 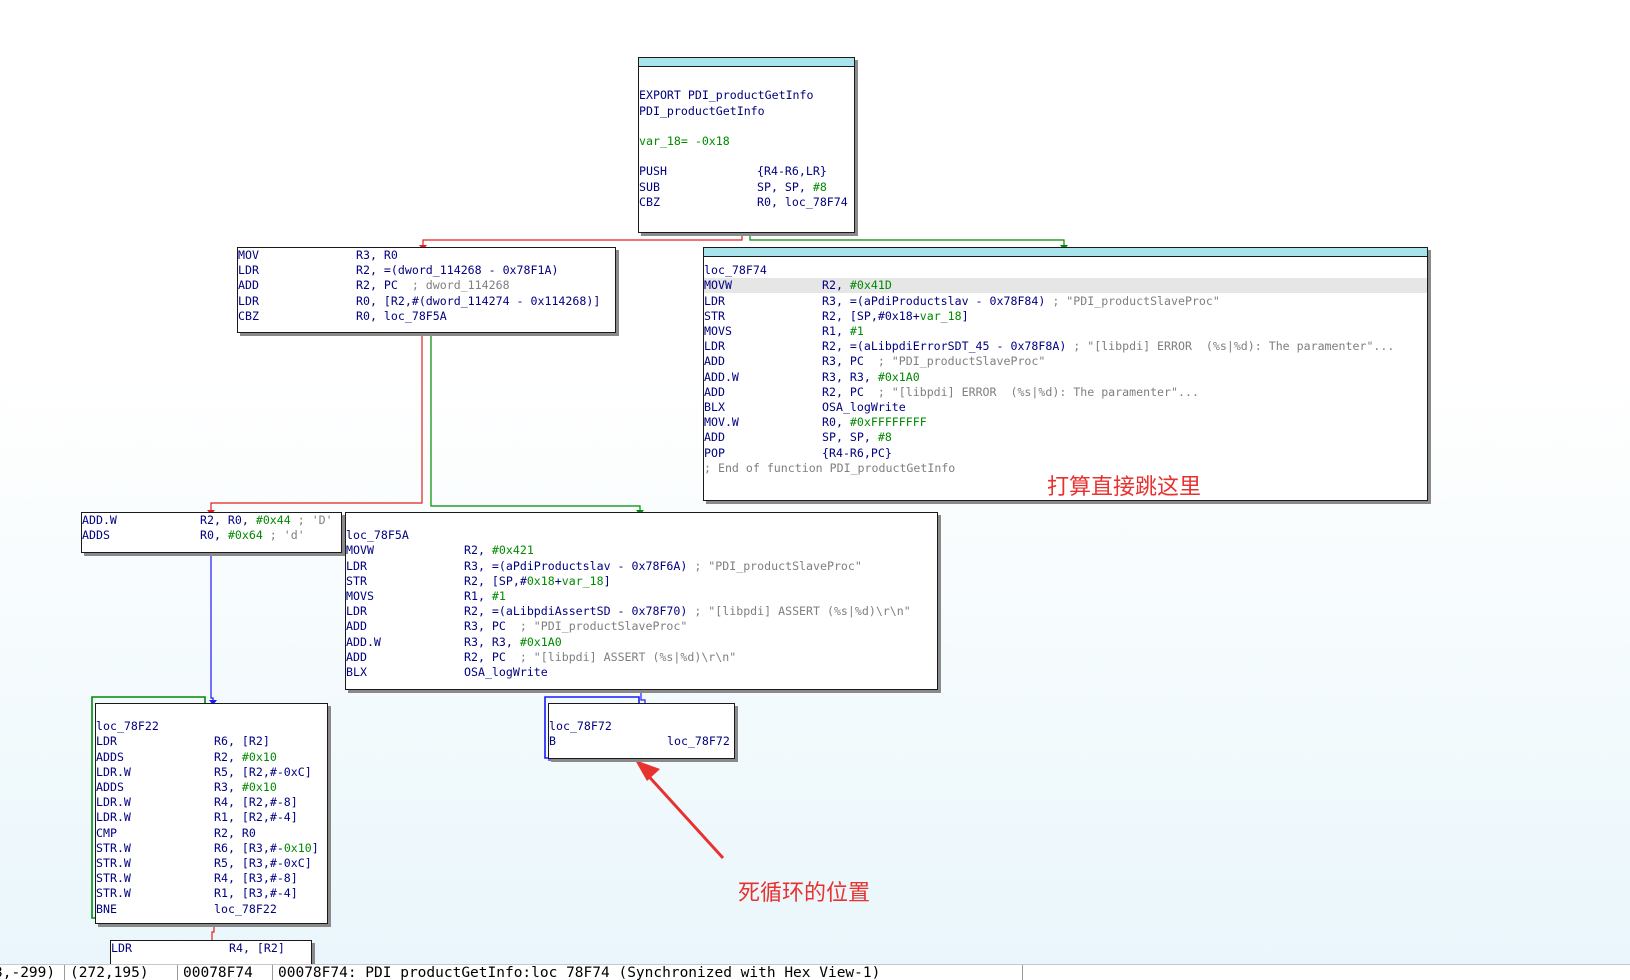 What do you see at coordinates (579, 565) in the screenshot?
I see `operand: R3, =(aPdiProductslav - 0x78F6A)` at bounding box center [579, 565].